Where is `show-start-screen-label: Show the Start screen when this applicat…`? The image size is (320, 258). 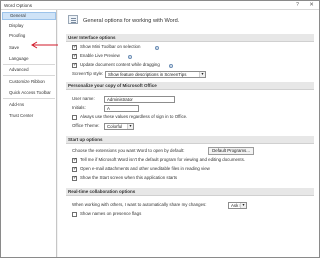
show-start-screen-label: Show the Start screen when this applicat… is located at coordinates (129, 177).